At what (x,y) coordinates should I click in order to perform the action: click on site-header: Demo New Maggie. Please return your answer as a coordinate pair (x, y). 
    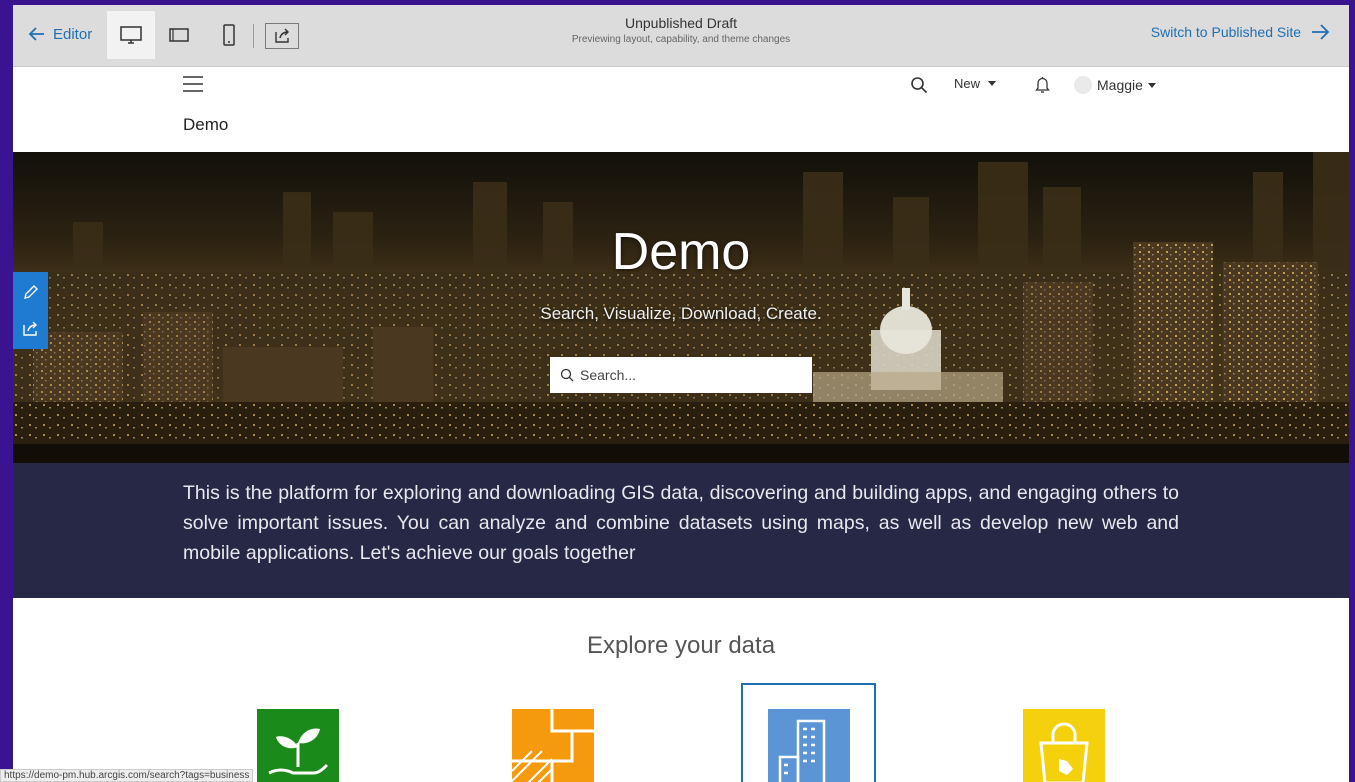
    Looking at the image, I should click on (681, 109).